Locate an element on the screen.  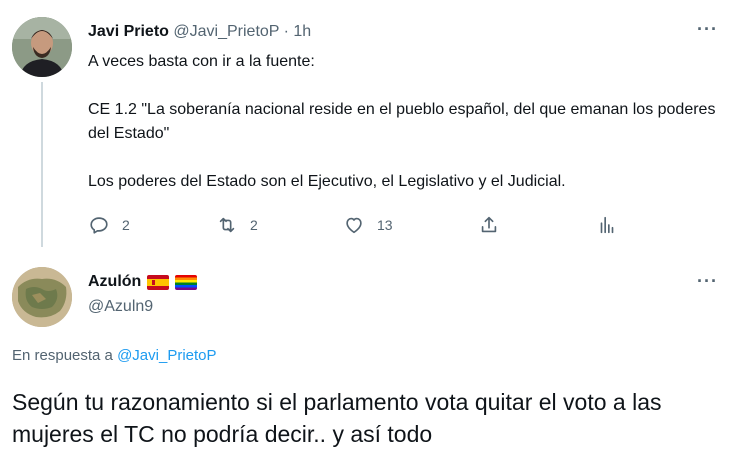
reply-context: En respuesta a @Javi_PrietoP is located at coordinates (114, 355).